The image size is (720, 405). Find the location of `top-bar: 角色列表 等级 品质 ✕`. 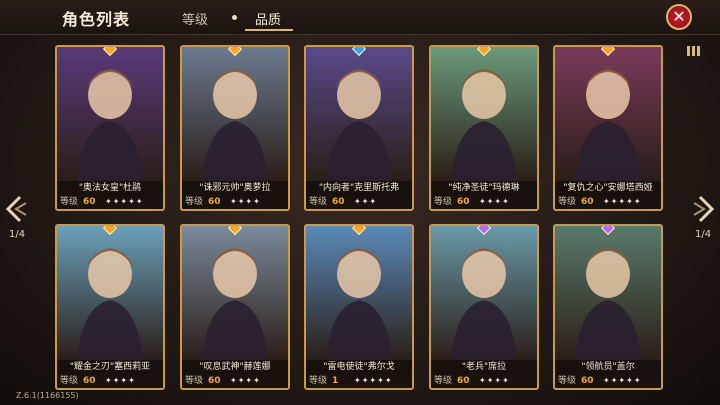

top-bar: 角色列表 等级 品质 ✕ is located at coordinates (360, 17).